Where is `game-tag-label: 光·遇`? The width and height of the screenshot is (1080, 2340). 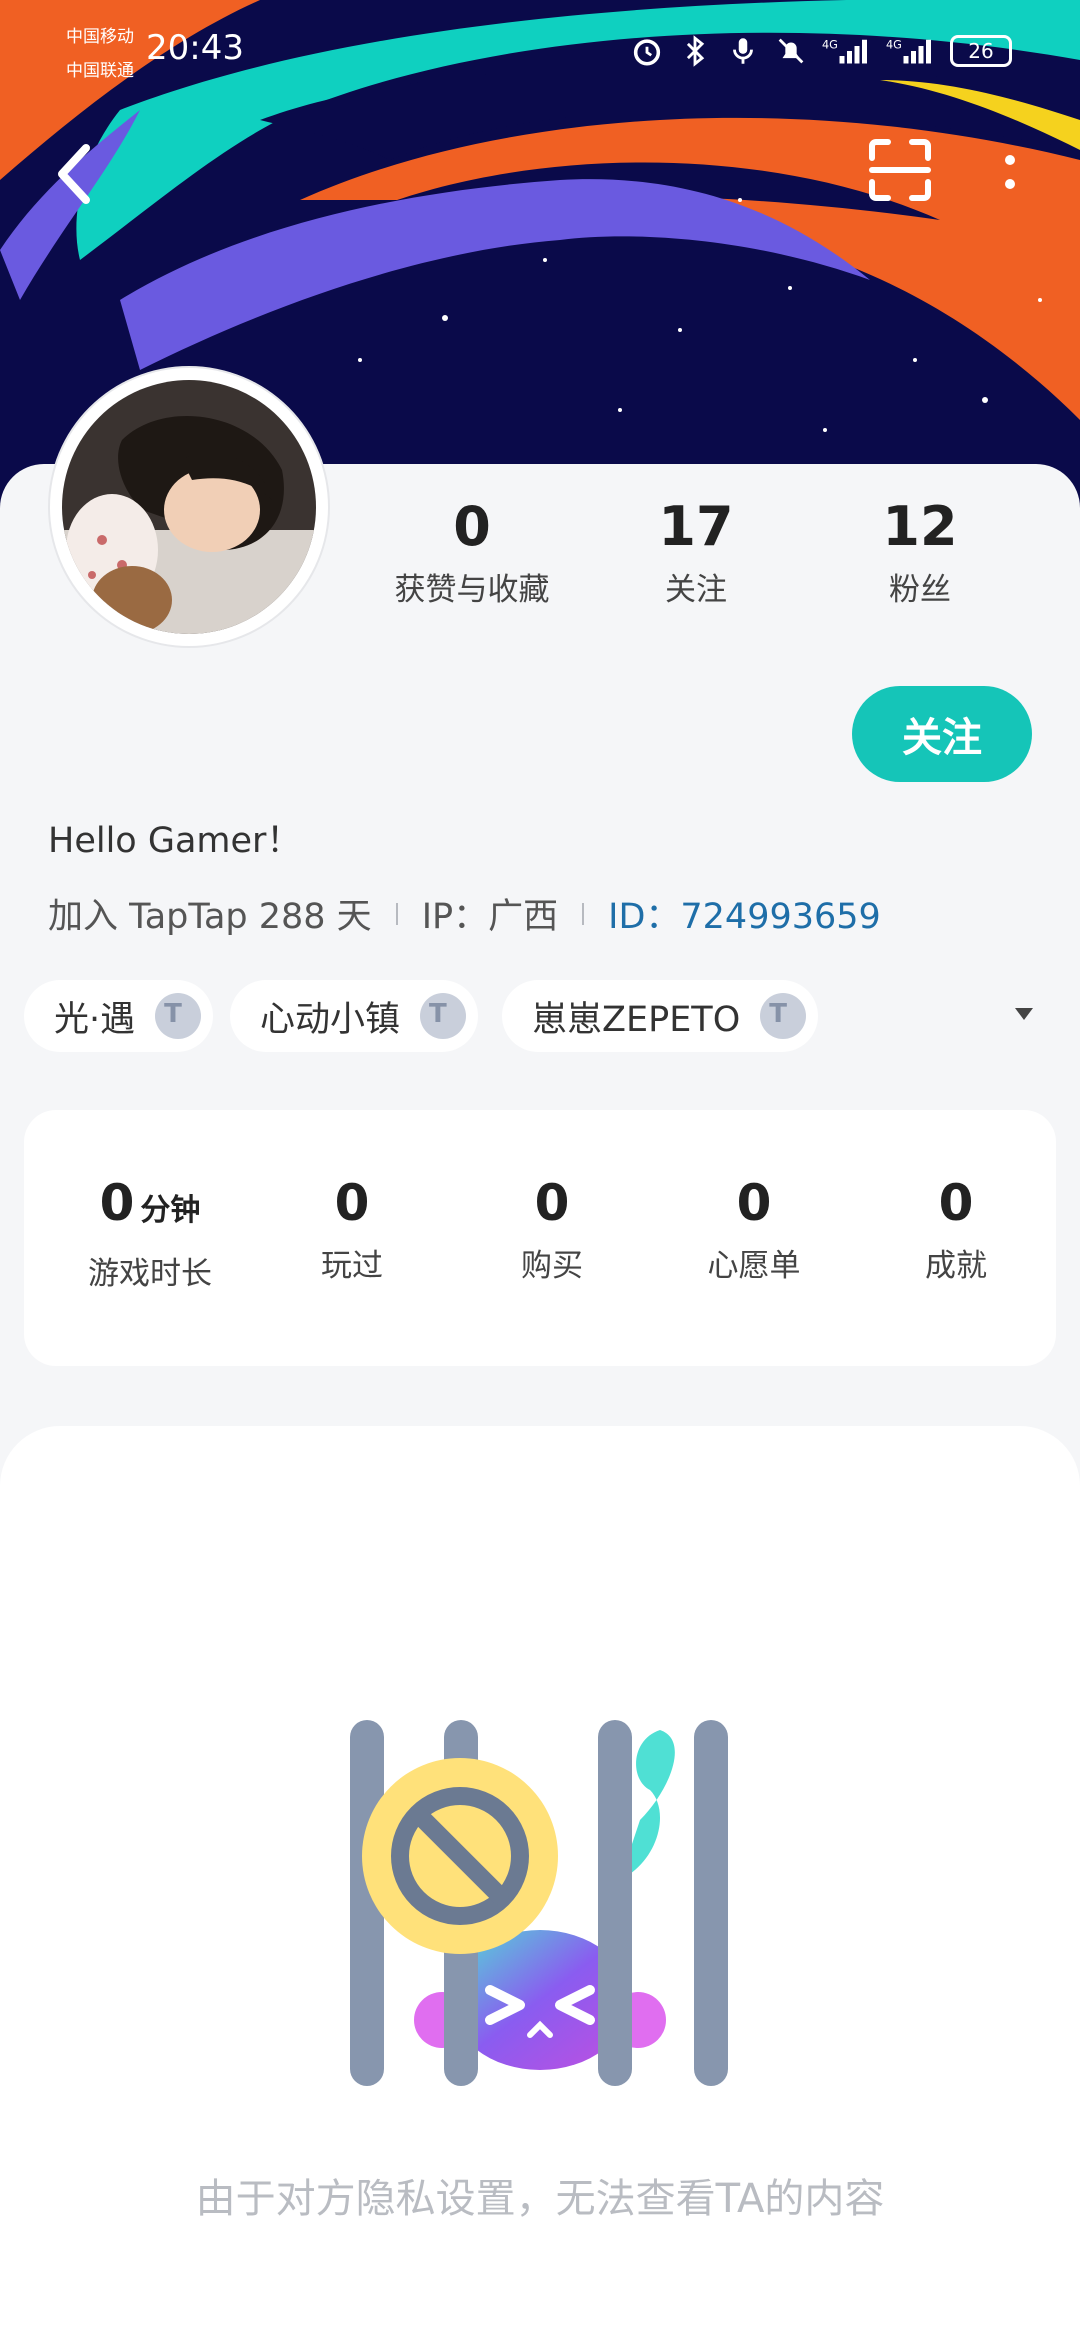 game-tag-label: 光·遇 is located at coordinates (95, 1019).